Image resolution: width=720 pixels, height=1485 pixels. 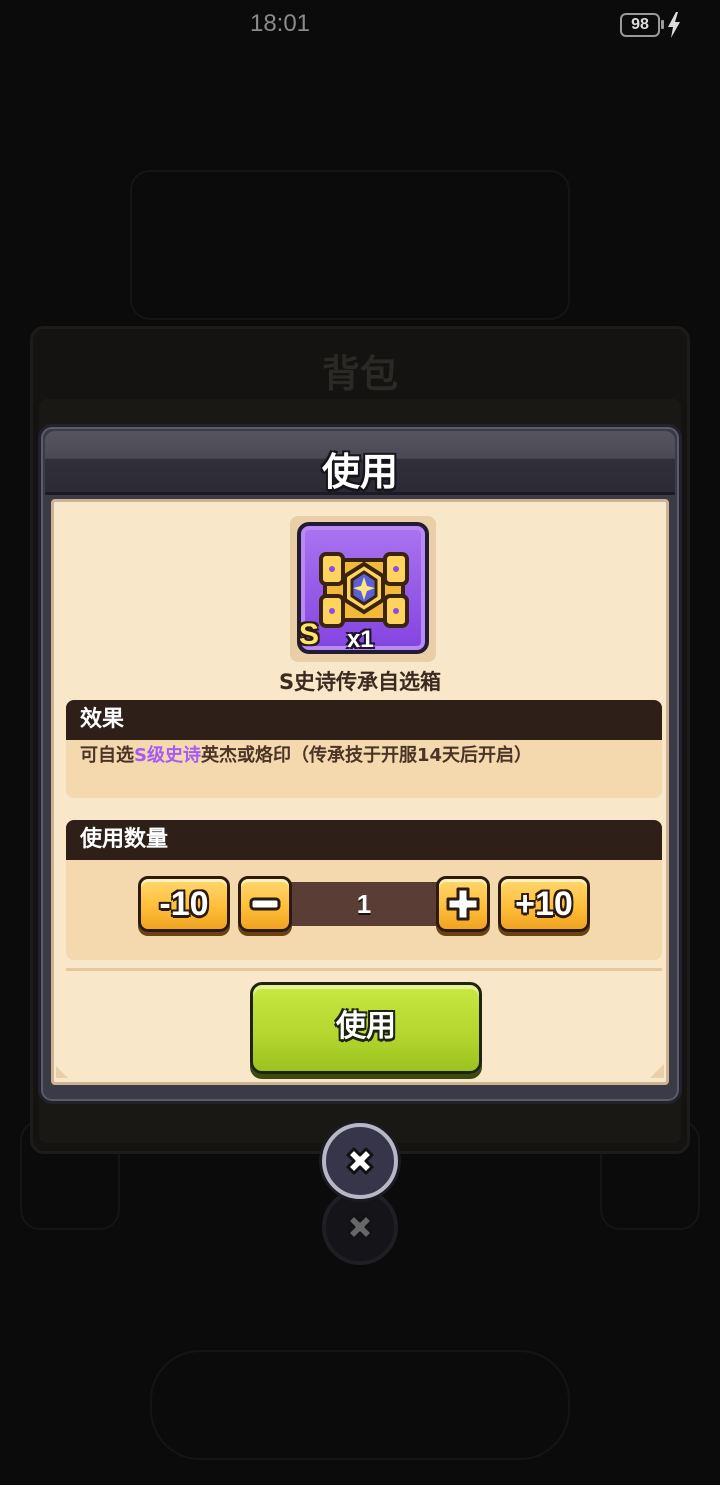 I want to click on minus-button, so click(x=265, y=904).